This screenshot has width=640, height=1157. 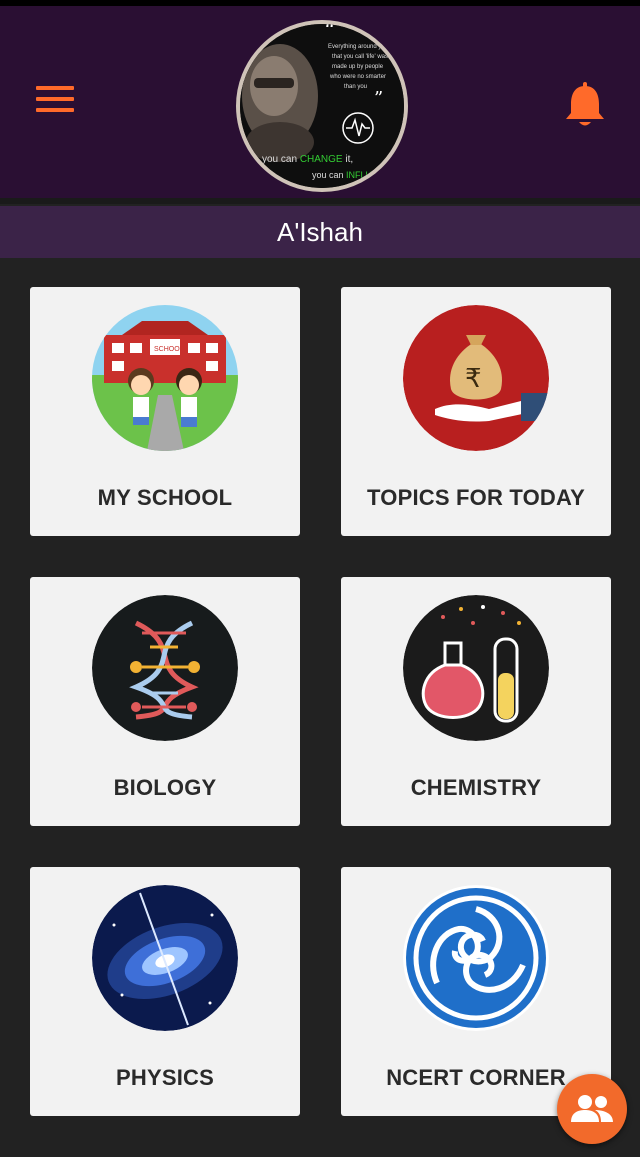 I want to click on group-icon, so click(x=592, y=1108).